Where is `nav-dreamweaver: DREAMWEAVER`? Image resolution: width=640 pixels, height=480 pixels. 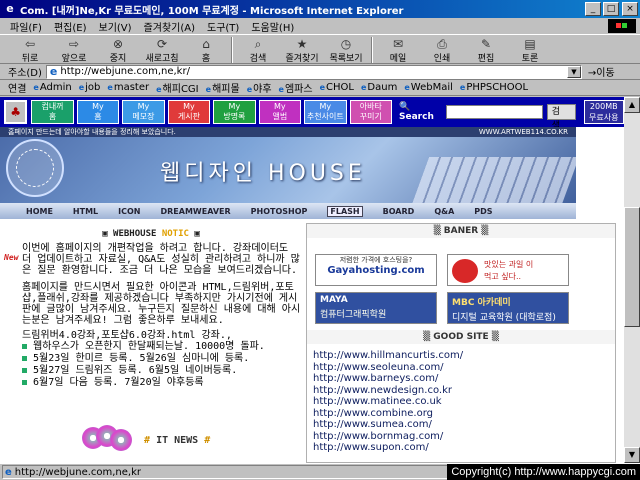
nav-dreamweaver: DREAMWEAVER is located at coordinates (195, 211).